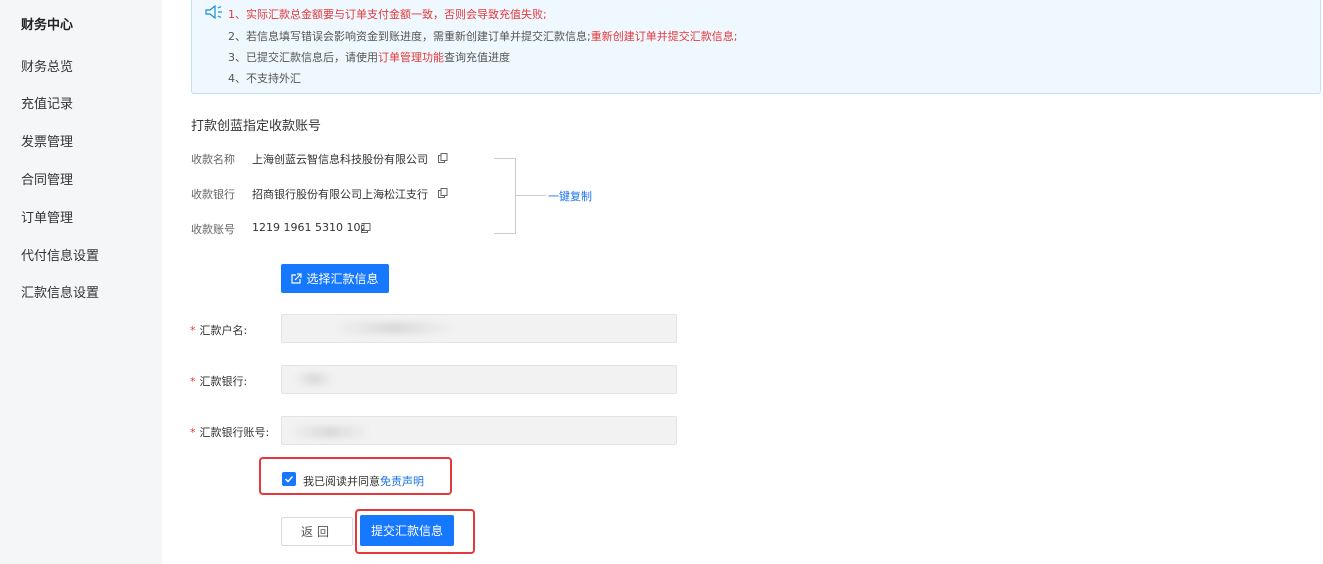  I want to click on account-bank-value: 招商银行股份有限公司上海松江支行, so click(340, 194).